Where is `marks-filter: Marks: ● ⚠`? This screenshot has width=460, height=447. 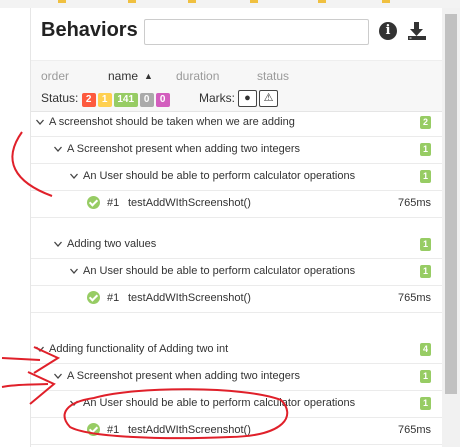 marks-filter: Marks: ● ⚠ is located at coordinates (238, 98).